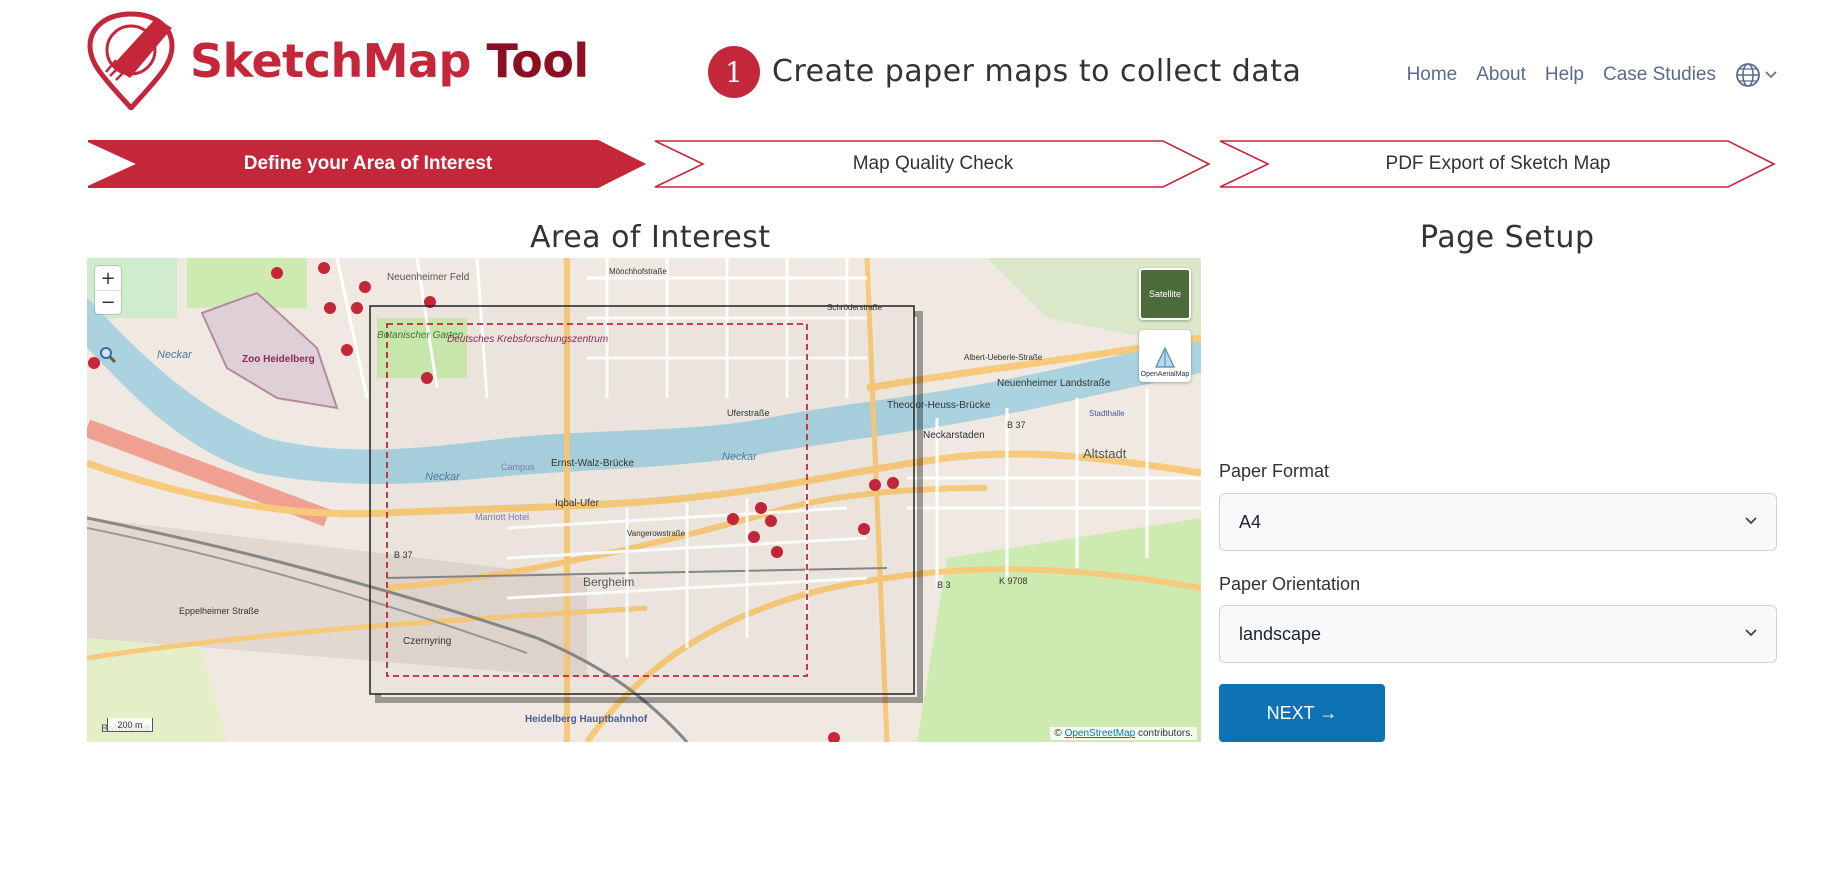 The height and width of the screenshot is (893, 1847). I want to click on step-label: Map Quality Check, so click(933, 163).